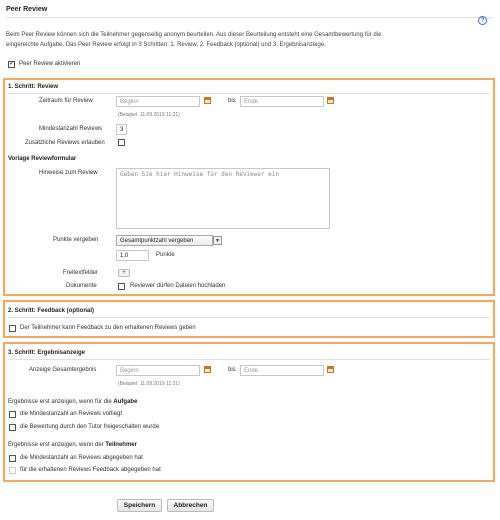 This screenshot has width=500, height=520. What do you see at coordinates (217, 240) in the screenshot?
I see `chevron-down-icon: ▼` at bounding box center [217, 240].